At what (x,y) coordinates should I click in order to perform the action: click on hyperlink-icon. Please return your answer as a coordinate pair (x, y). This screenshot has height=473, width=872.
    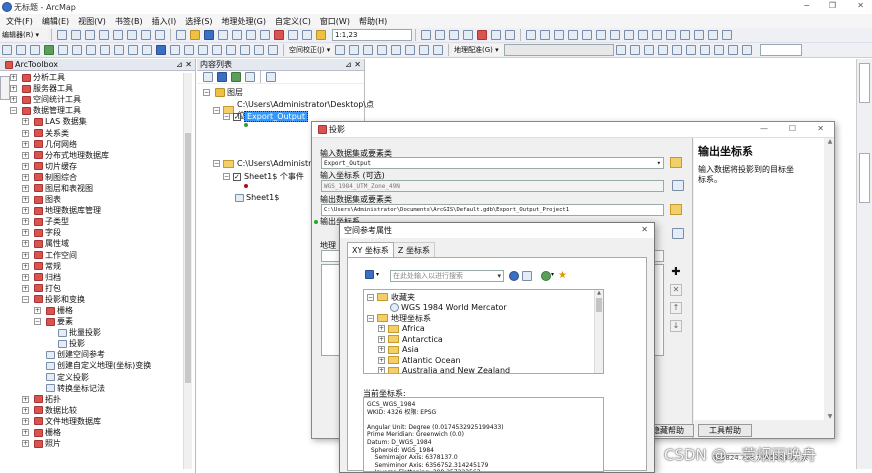
    Looking at the image, I should click on (175, 50).